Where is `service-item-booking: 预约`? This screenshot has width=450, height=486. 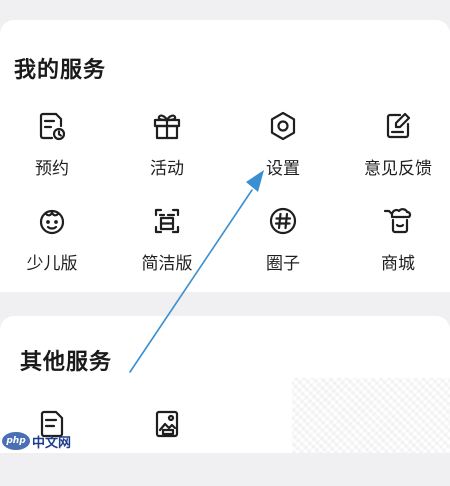
service-item-booking: 预约 is located at coordinates (53, 148).